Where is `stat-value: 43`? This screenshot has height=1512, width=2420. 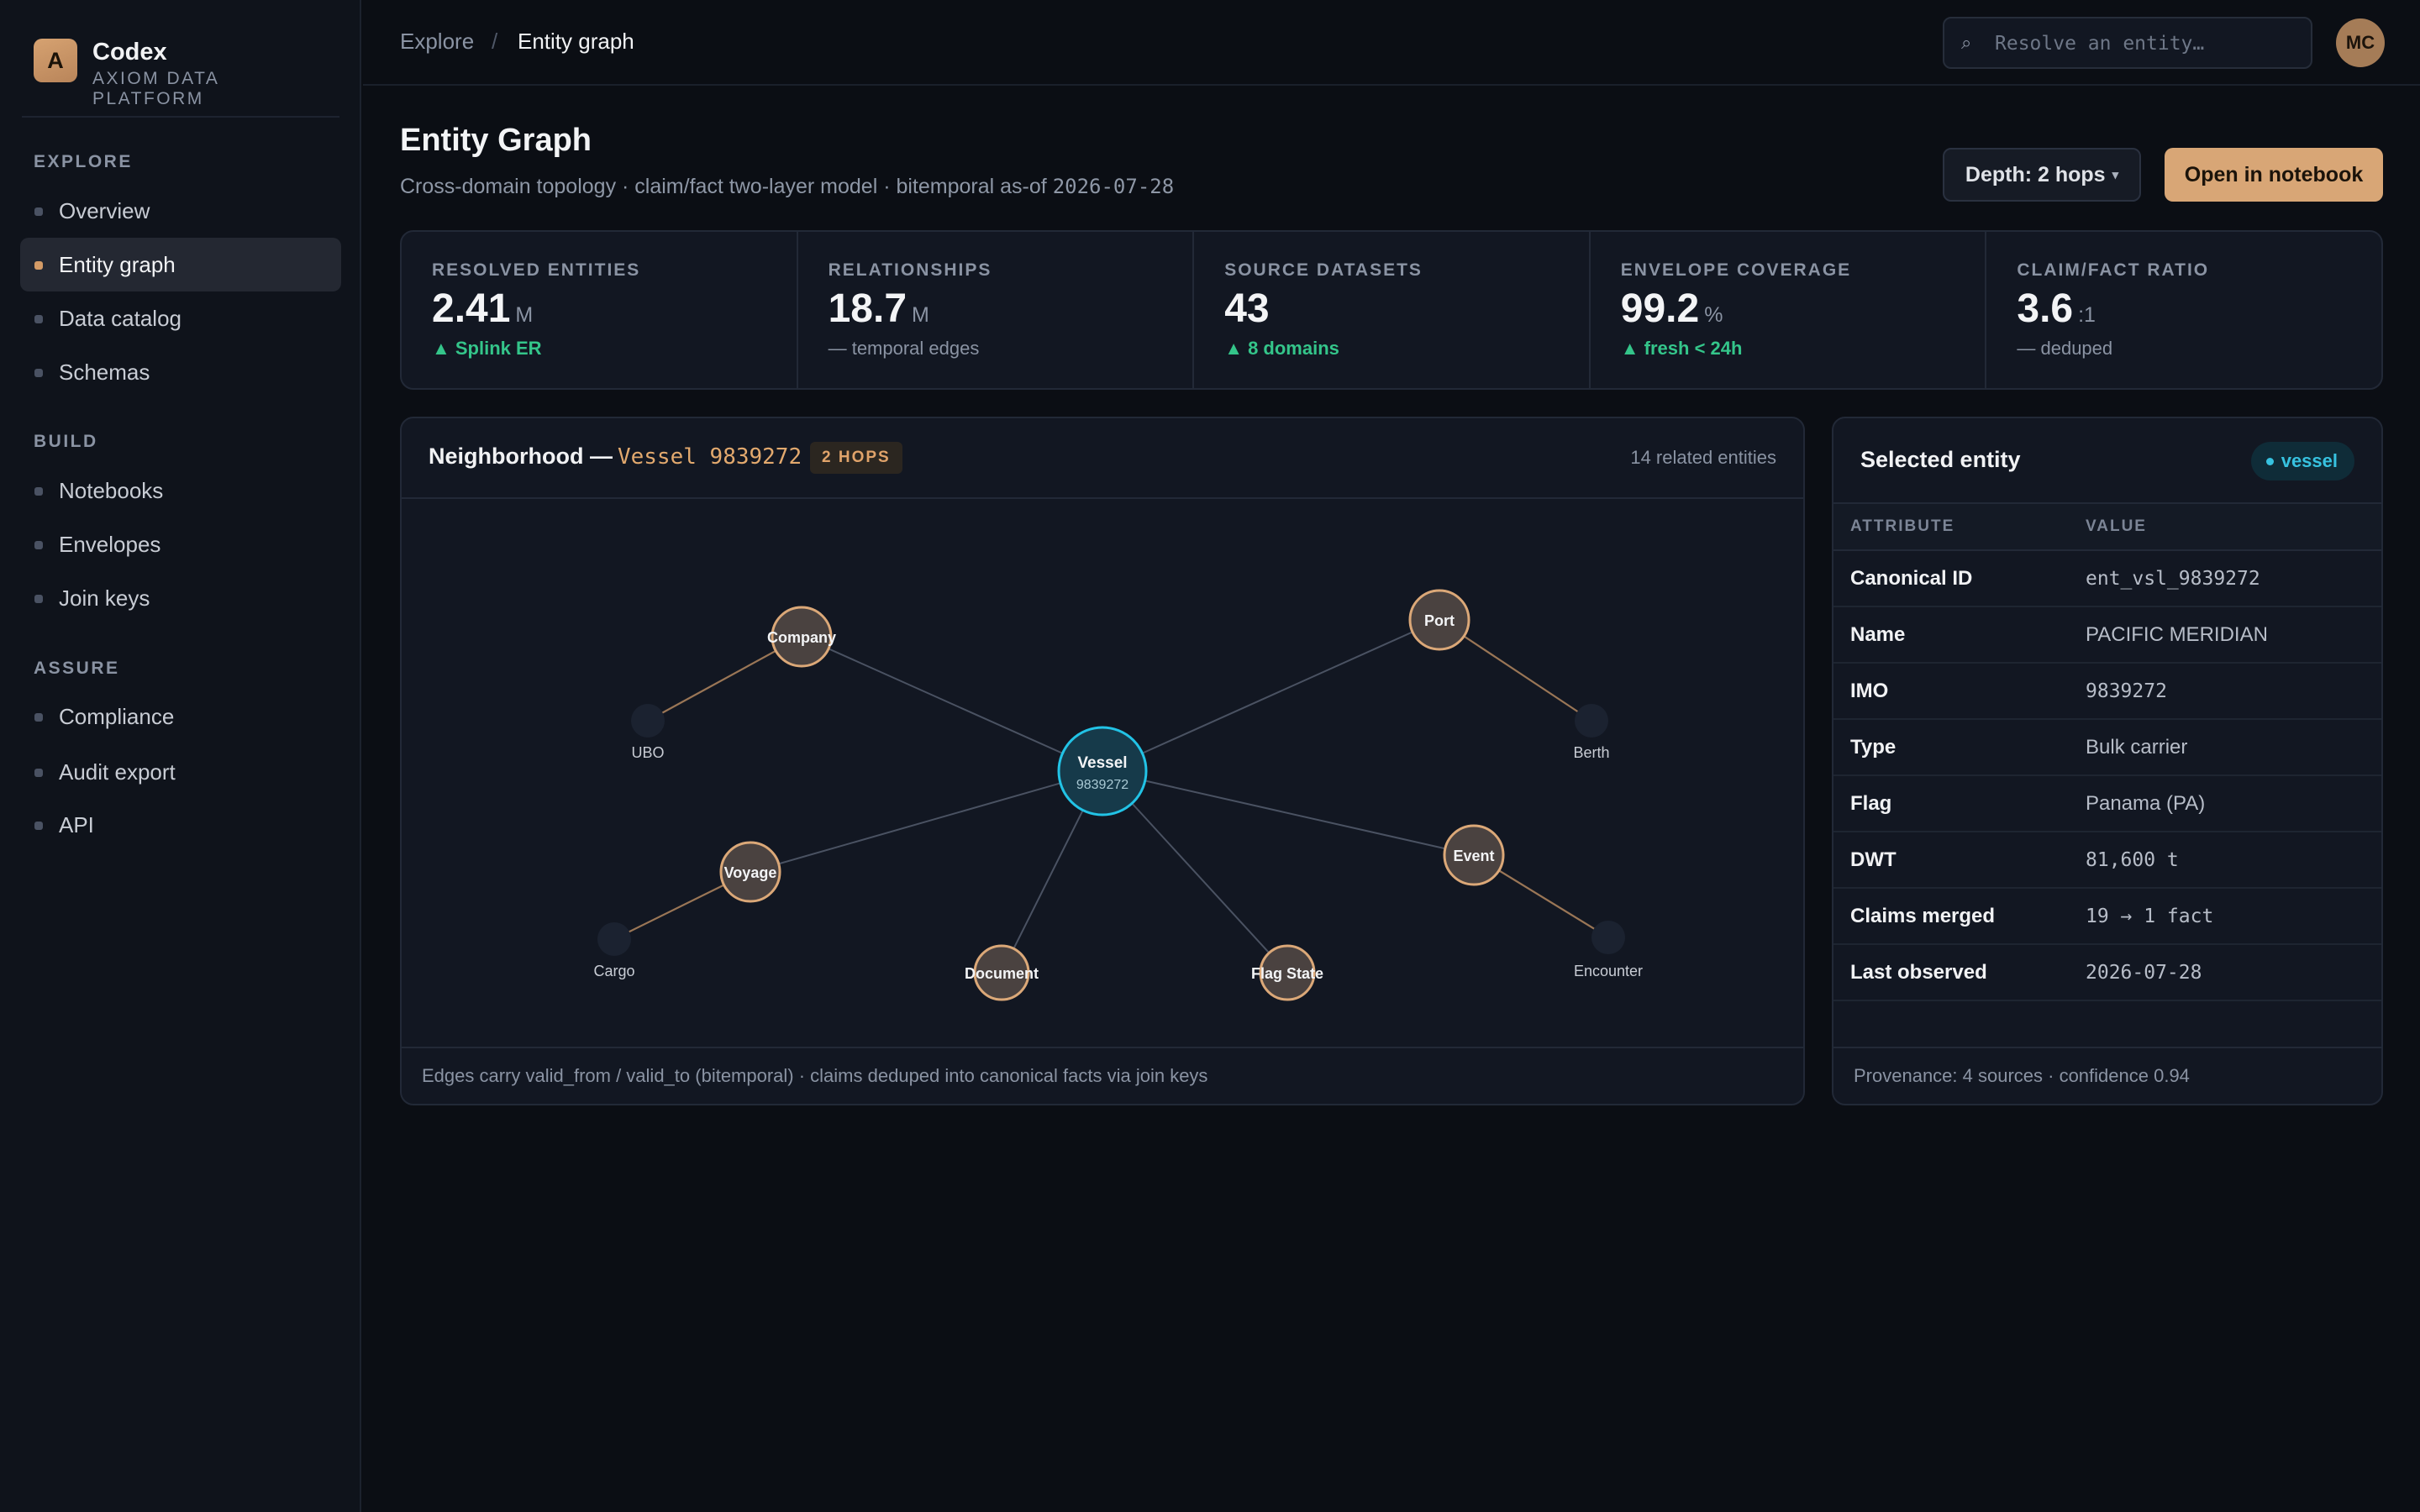 stat-value: 43 is located at coordinates (1249, 309).